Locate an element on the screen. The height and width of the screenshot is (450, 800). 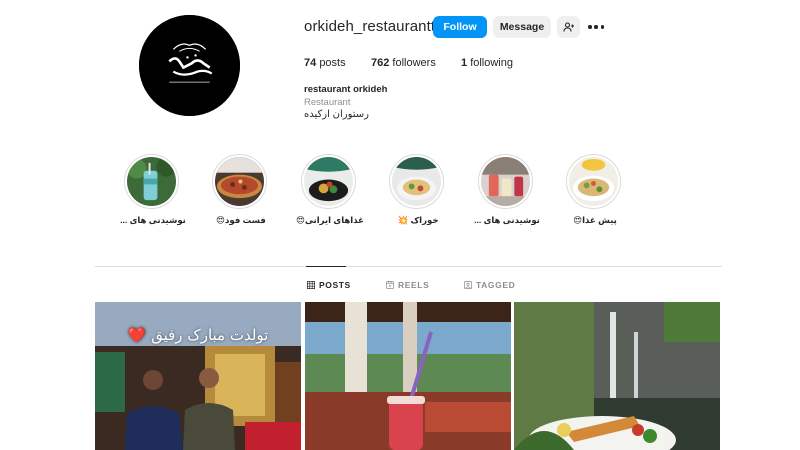
birthday-photo is located at coordinates (198, 376).